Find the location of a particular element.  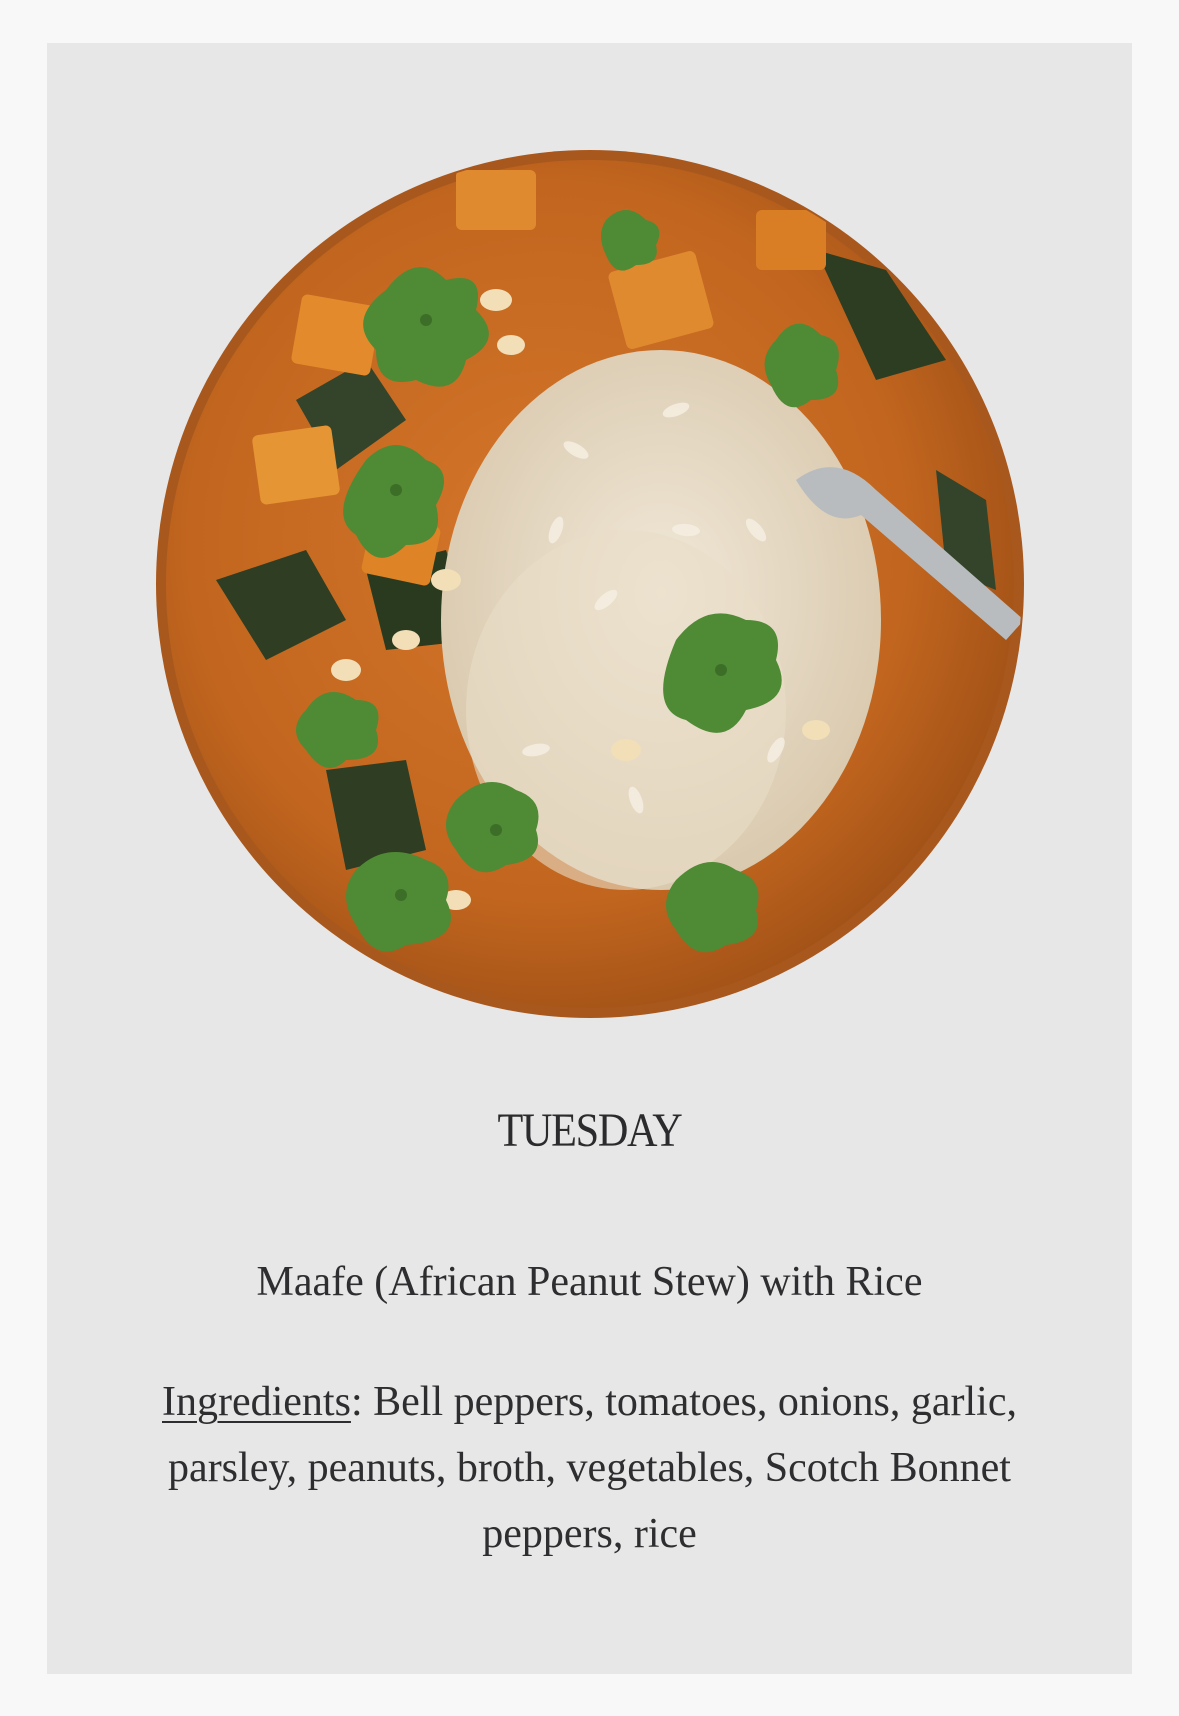

meal-name: Maafe (African Peanut Stew) with Rice is located at coordinates (589, 1282).